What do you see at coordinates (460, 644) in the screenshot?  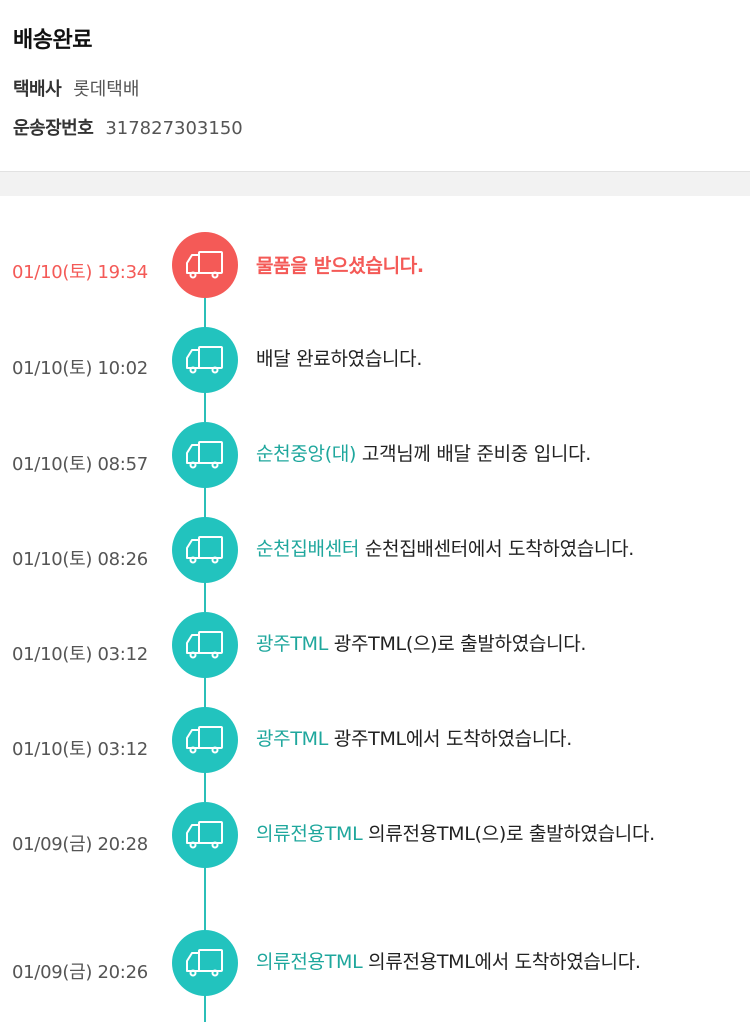 I see `event-message-text: 광주TML(으)로 출발하였습니다.` at bounding box center [460, 644].